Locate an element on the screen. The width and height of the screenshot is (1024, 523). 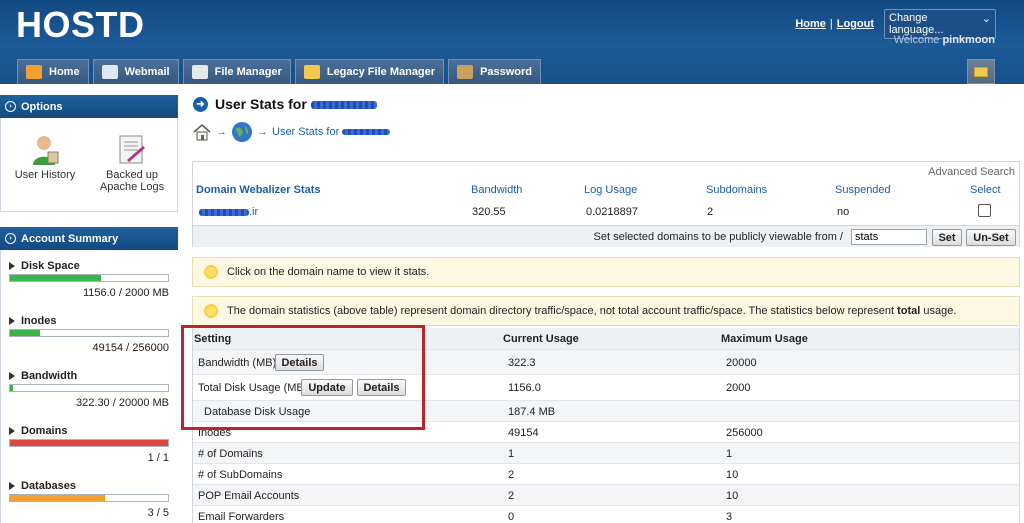
domain-subdomains: 2 is located at coordinates (710, 212).